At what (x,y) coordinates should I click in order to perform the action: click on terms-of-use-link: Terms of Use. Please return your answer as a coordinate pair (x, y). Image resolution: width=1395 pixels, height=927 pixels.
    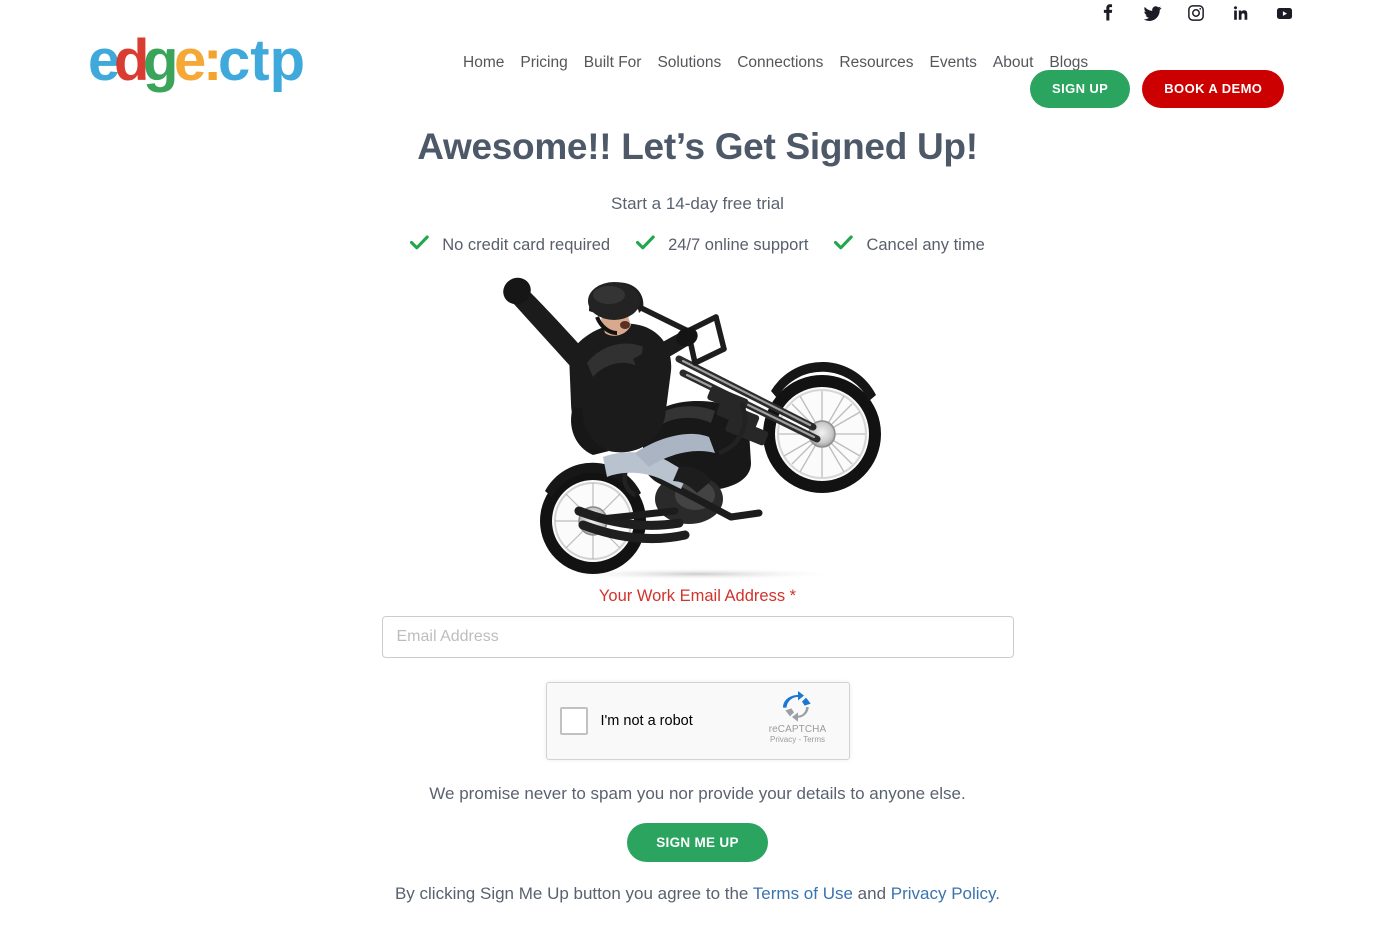
    Looking at the image, I should click on (803, 893).